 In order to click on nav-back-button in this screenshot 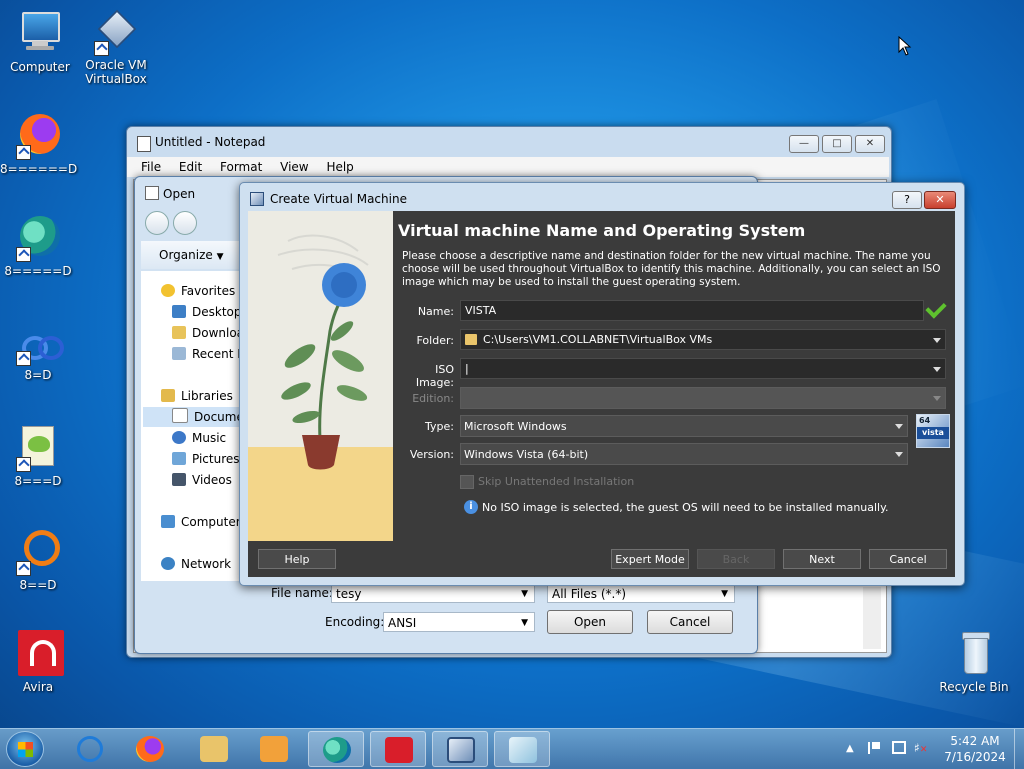, I will do `click(157, 223)`.